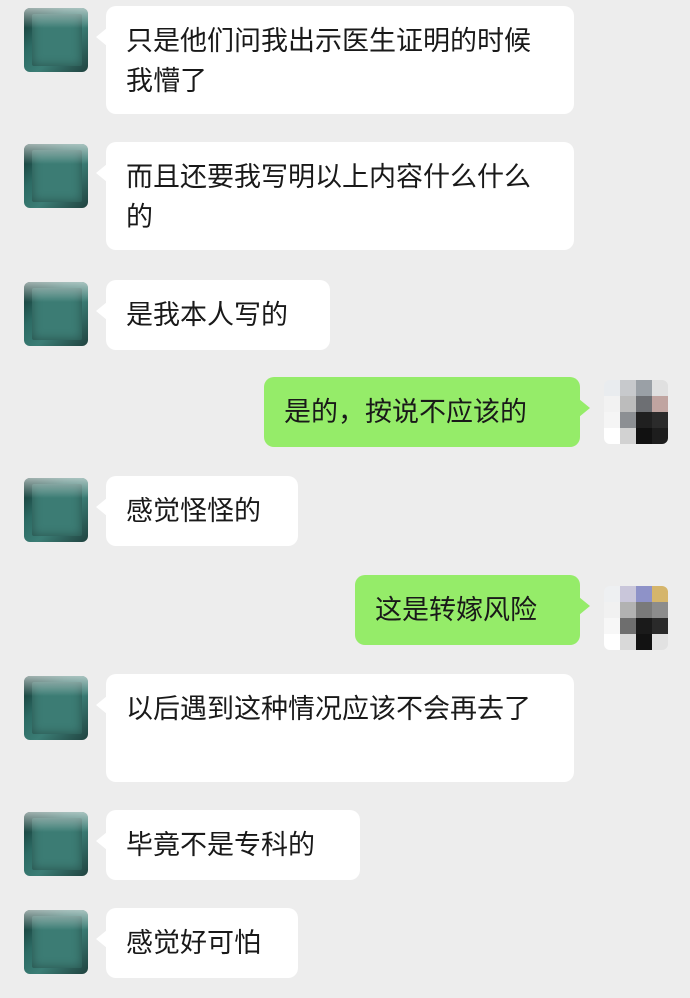 This screenshot has width=690, height=998. Describe the element at coordinates (335, 60) in the screenshot. I see `message-bubble-incoming: 只是他们问我出示医生证明的时候我懵了` at that location.